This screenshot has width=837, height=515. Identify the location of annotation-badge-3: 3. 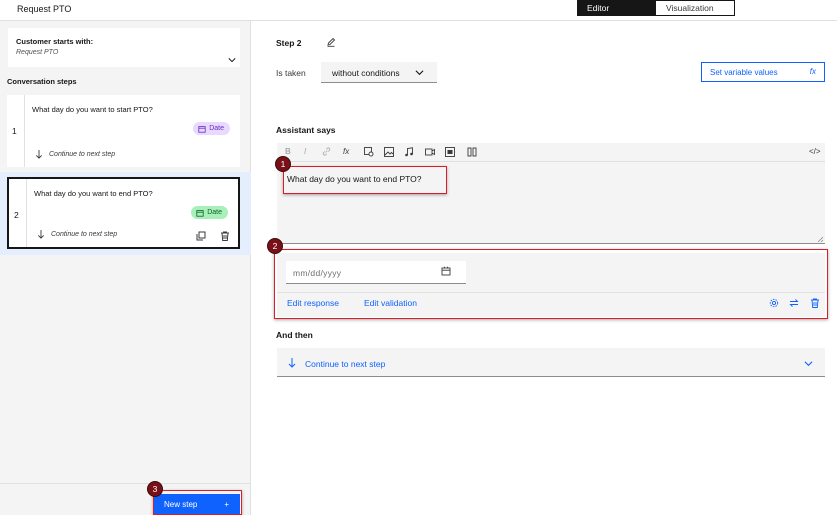
(155, 489).